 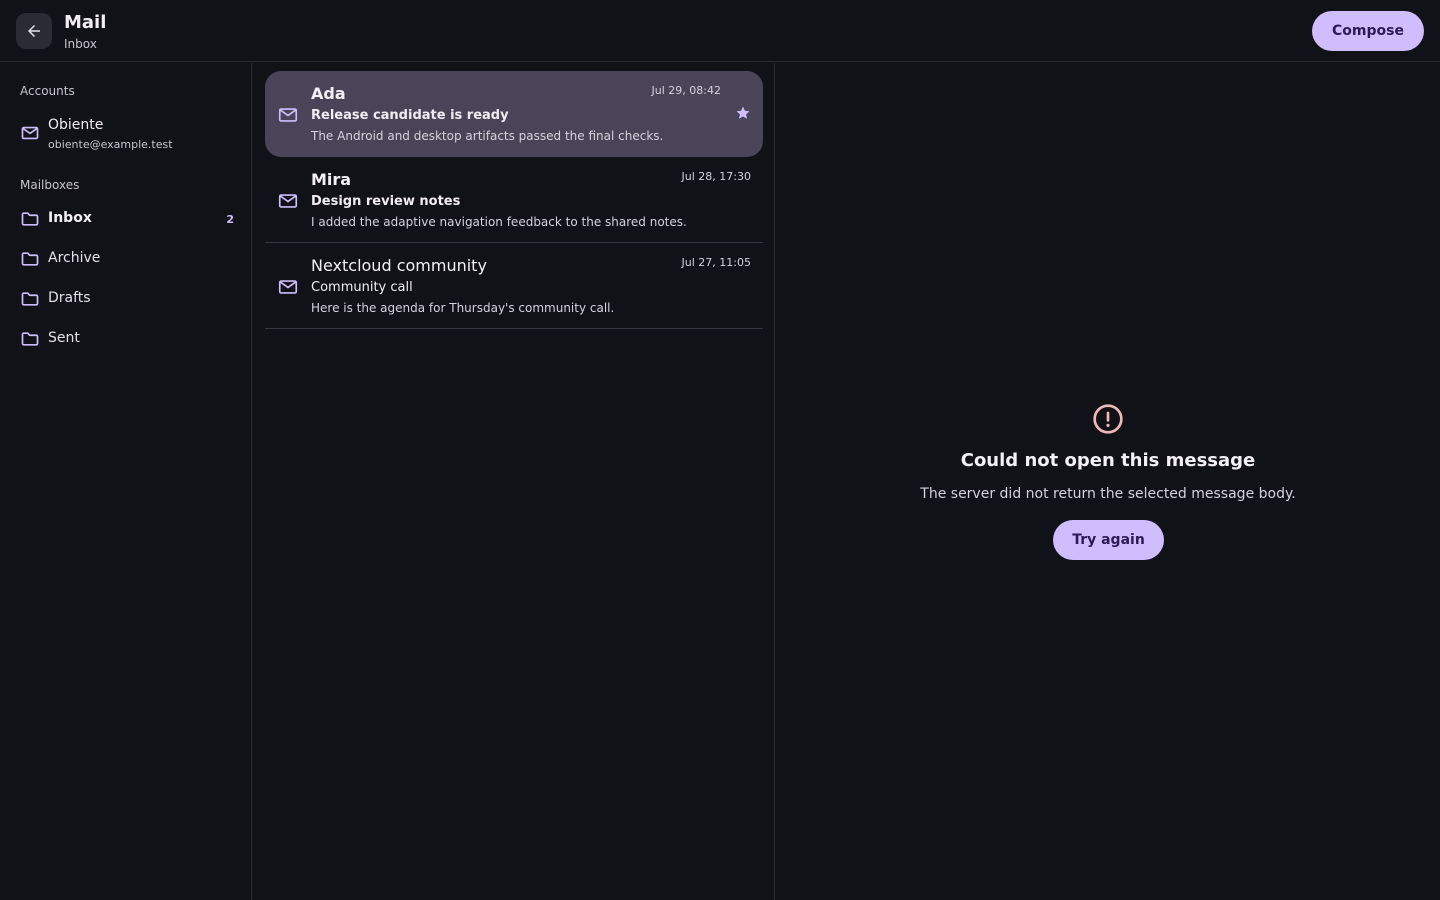 What do you see at coordinates (362, 287) in the screenshot?
I see `message-subject: Community call` at bounding box center [362, 287].